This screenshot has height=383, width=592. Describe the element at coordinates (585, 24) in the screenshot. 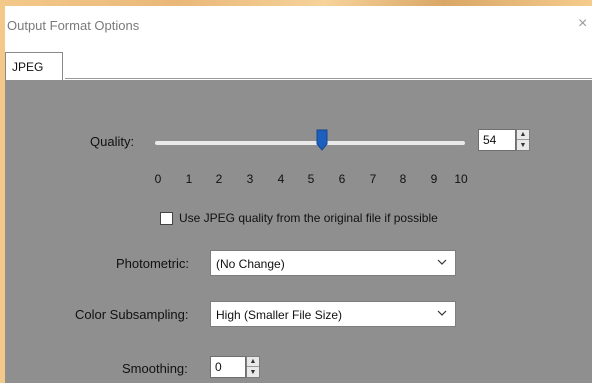

I see `close-icon: ×` at that location.